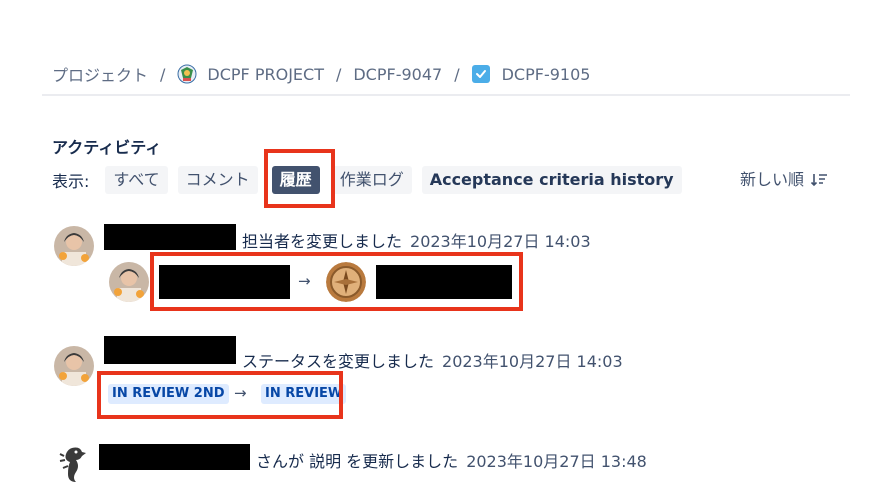 The width and height of the screenshot is (884, 488). Describe the element at coordinates (546, 74) in the screenshot. I see `breadcrumb-current-issue-link: DCPF-9105` at that location.